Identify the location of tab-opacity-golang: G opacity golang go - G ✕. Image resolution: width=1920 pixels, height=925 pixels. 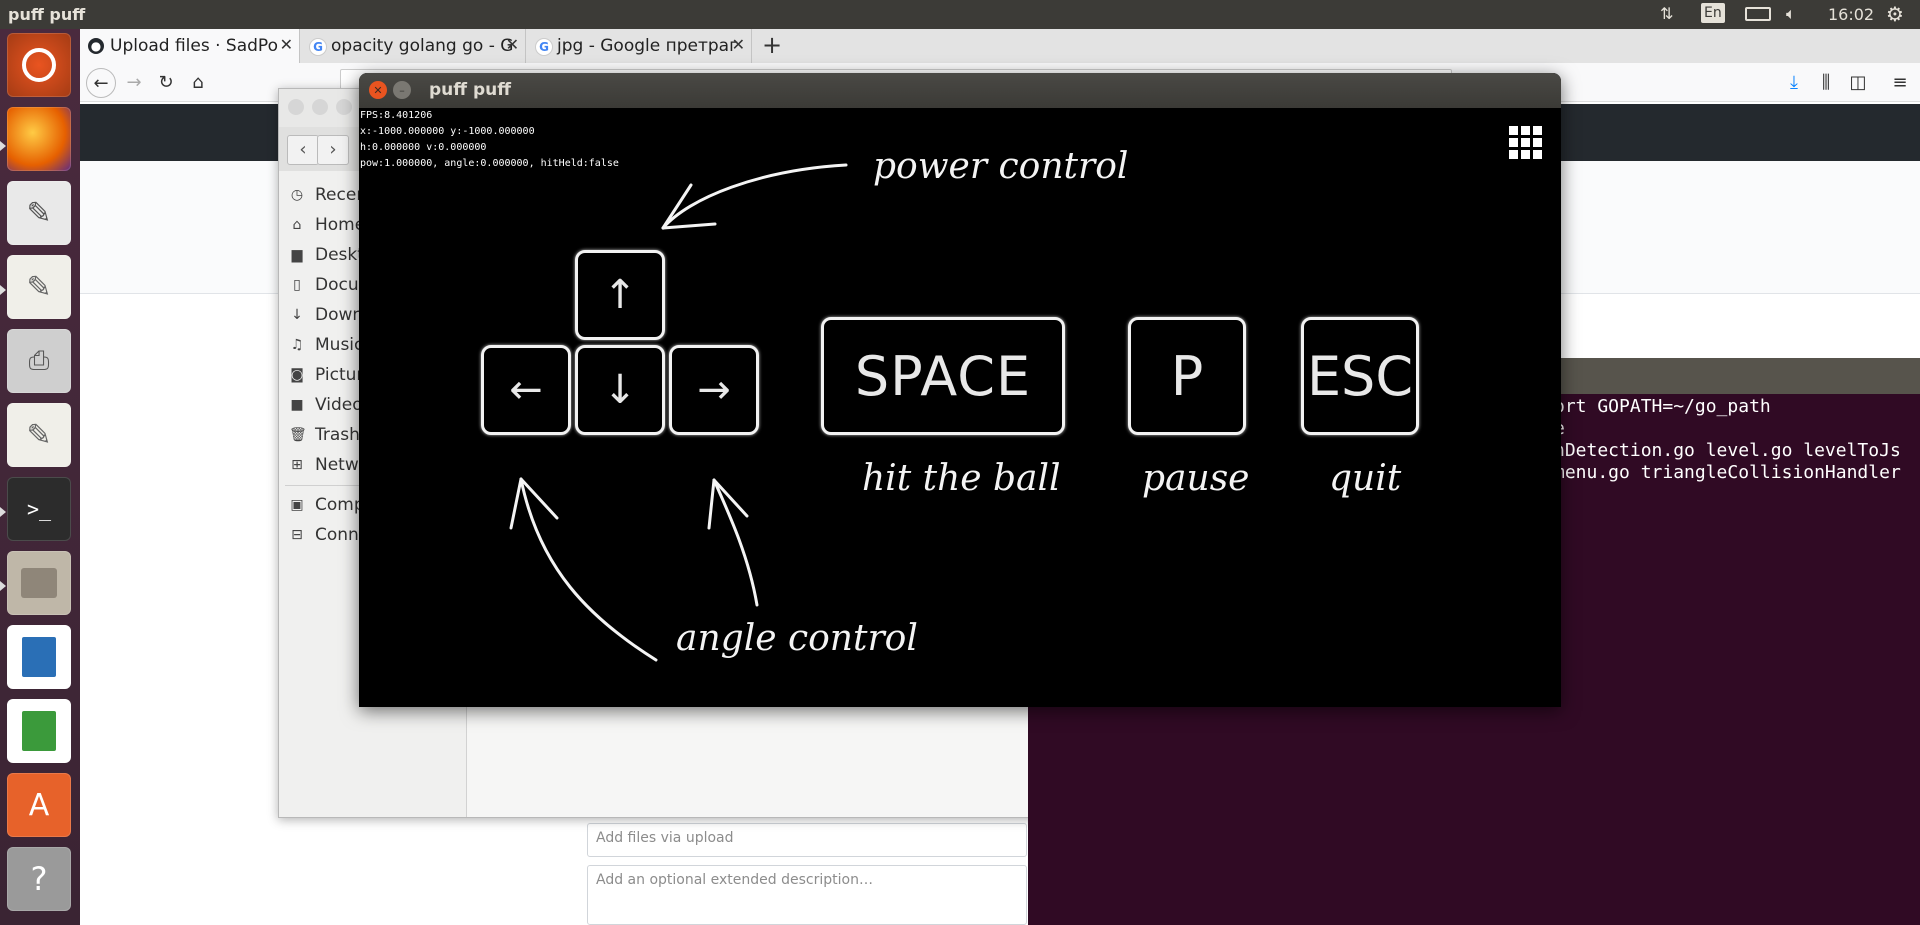
(413, 46).